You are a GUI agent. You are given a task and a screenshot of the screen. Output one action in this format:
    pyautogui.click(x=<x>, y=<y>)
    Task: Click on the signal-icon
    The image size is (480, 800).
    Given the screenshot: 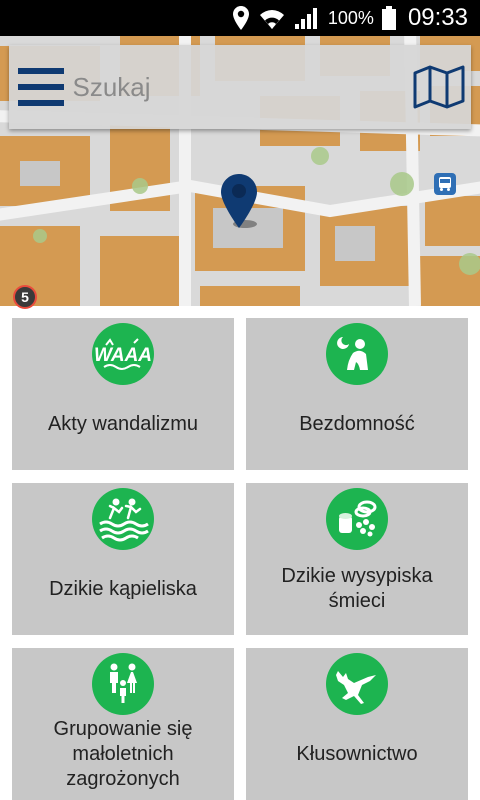 What is the action you would take?
    pyautogui.click(x=305, y=18)
    